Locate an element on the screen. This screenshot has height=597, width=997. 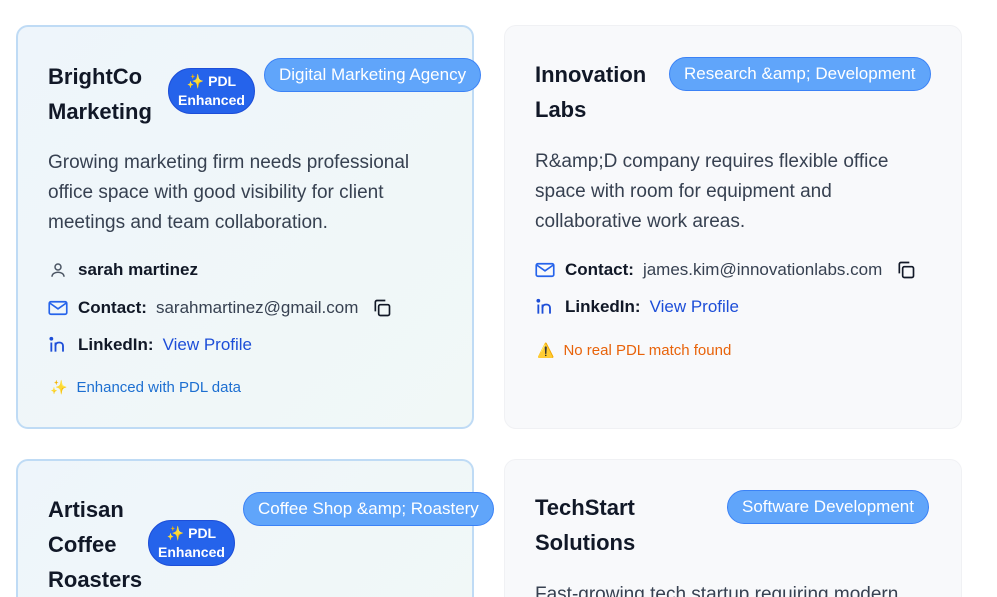
category-badge: Coffee Shop &amp; Roastery is located at coordinates (368, 509).